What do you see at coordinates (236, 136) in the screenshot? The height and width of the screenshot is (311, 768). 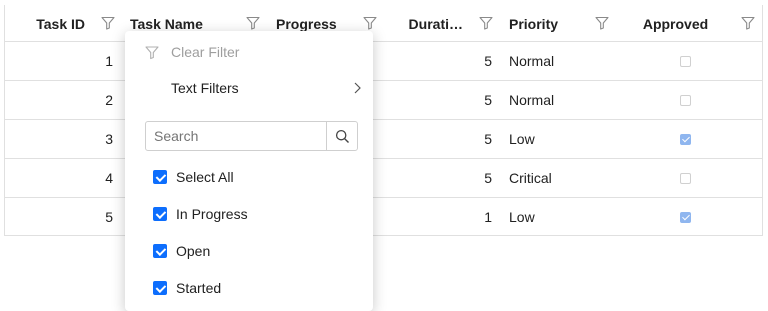 I see `search-input` at bounding box center [236, 136].